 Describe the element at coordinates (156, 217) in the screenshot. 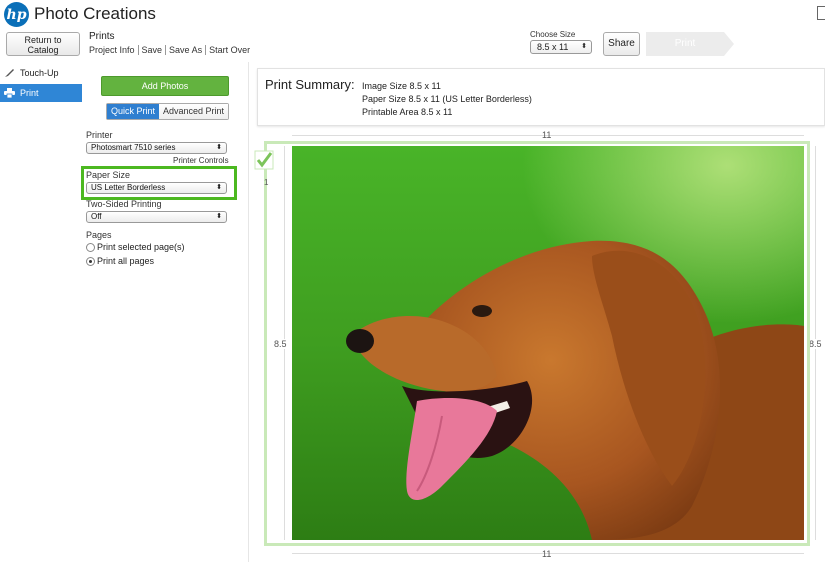

I see `two-sided-select: Off ⬍` at that location.